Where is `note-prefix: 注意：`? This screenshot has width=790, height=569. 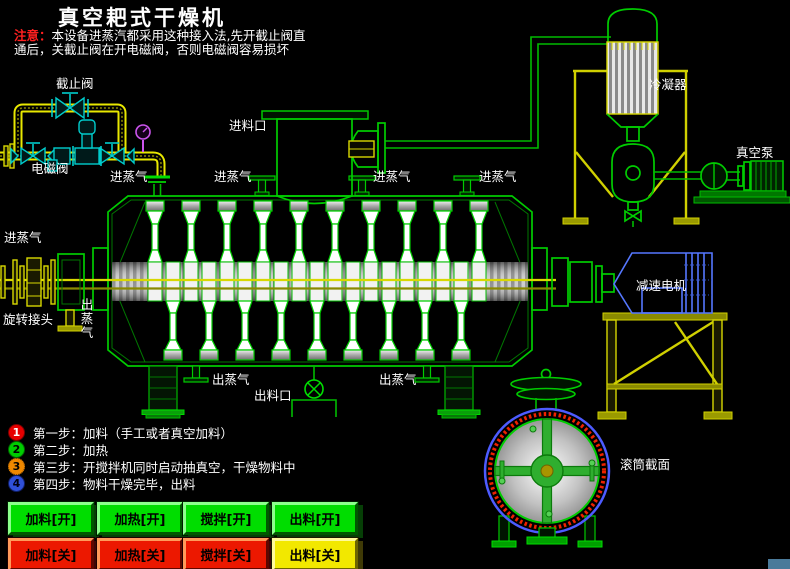 note-prefix: 注意： is located at coordinates (33, 35).